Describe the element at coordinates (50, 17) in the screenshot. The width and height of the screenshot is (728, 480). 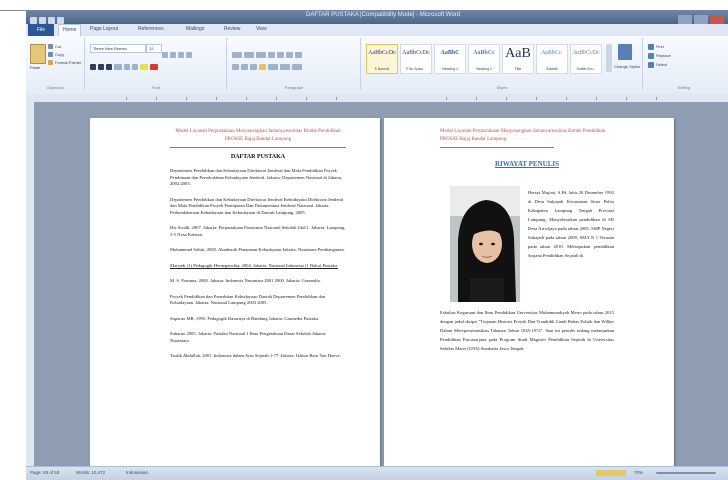
I see `quick-access-toolbar` at that location.